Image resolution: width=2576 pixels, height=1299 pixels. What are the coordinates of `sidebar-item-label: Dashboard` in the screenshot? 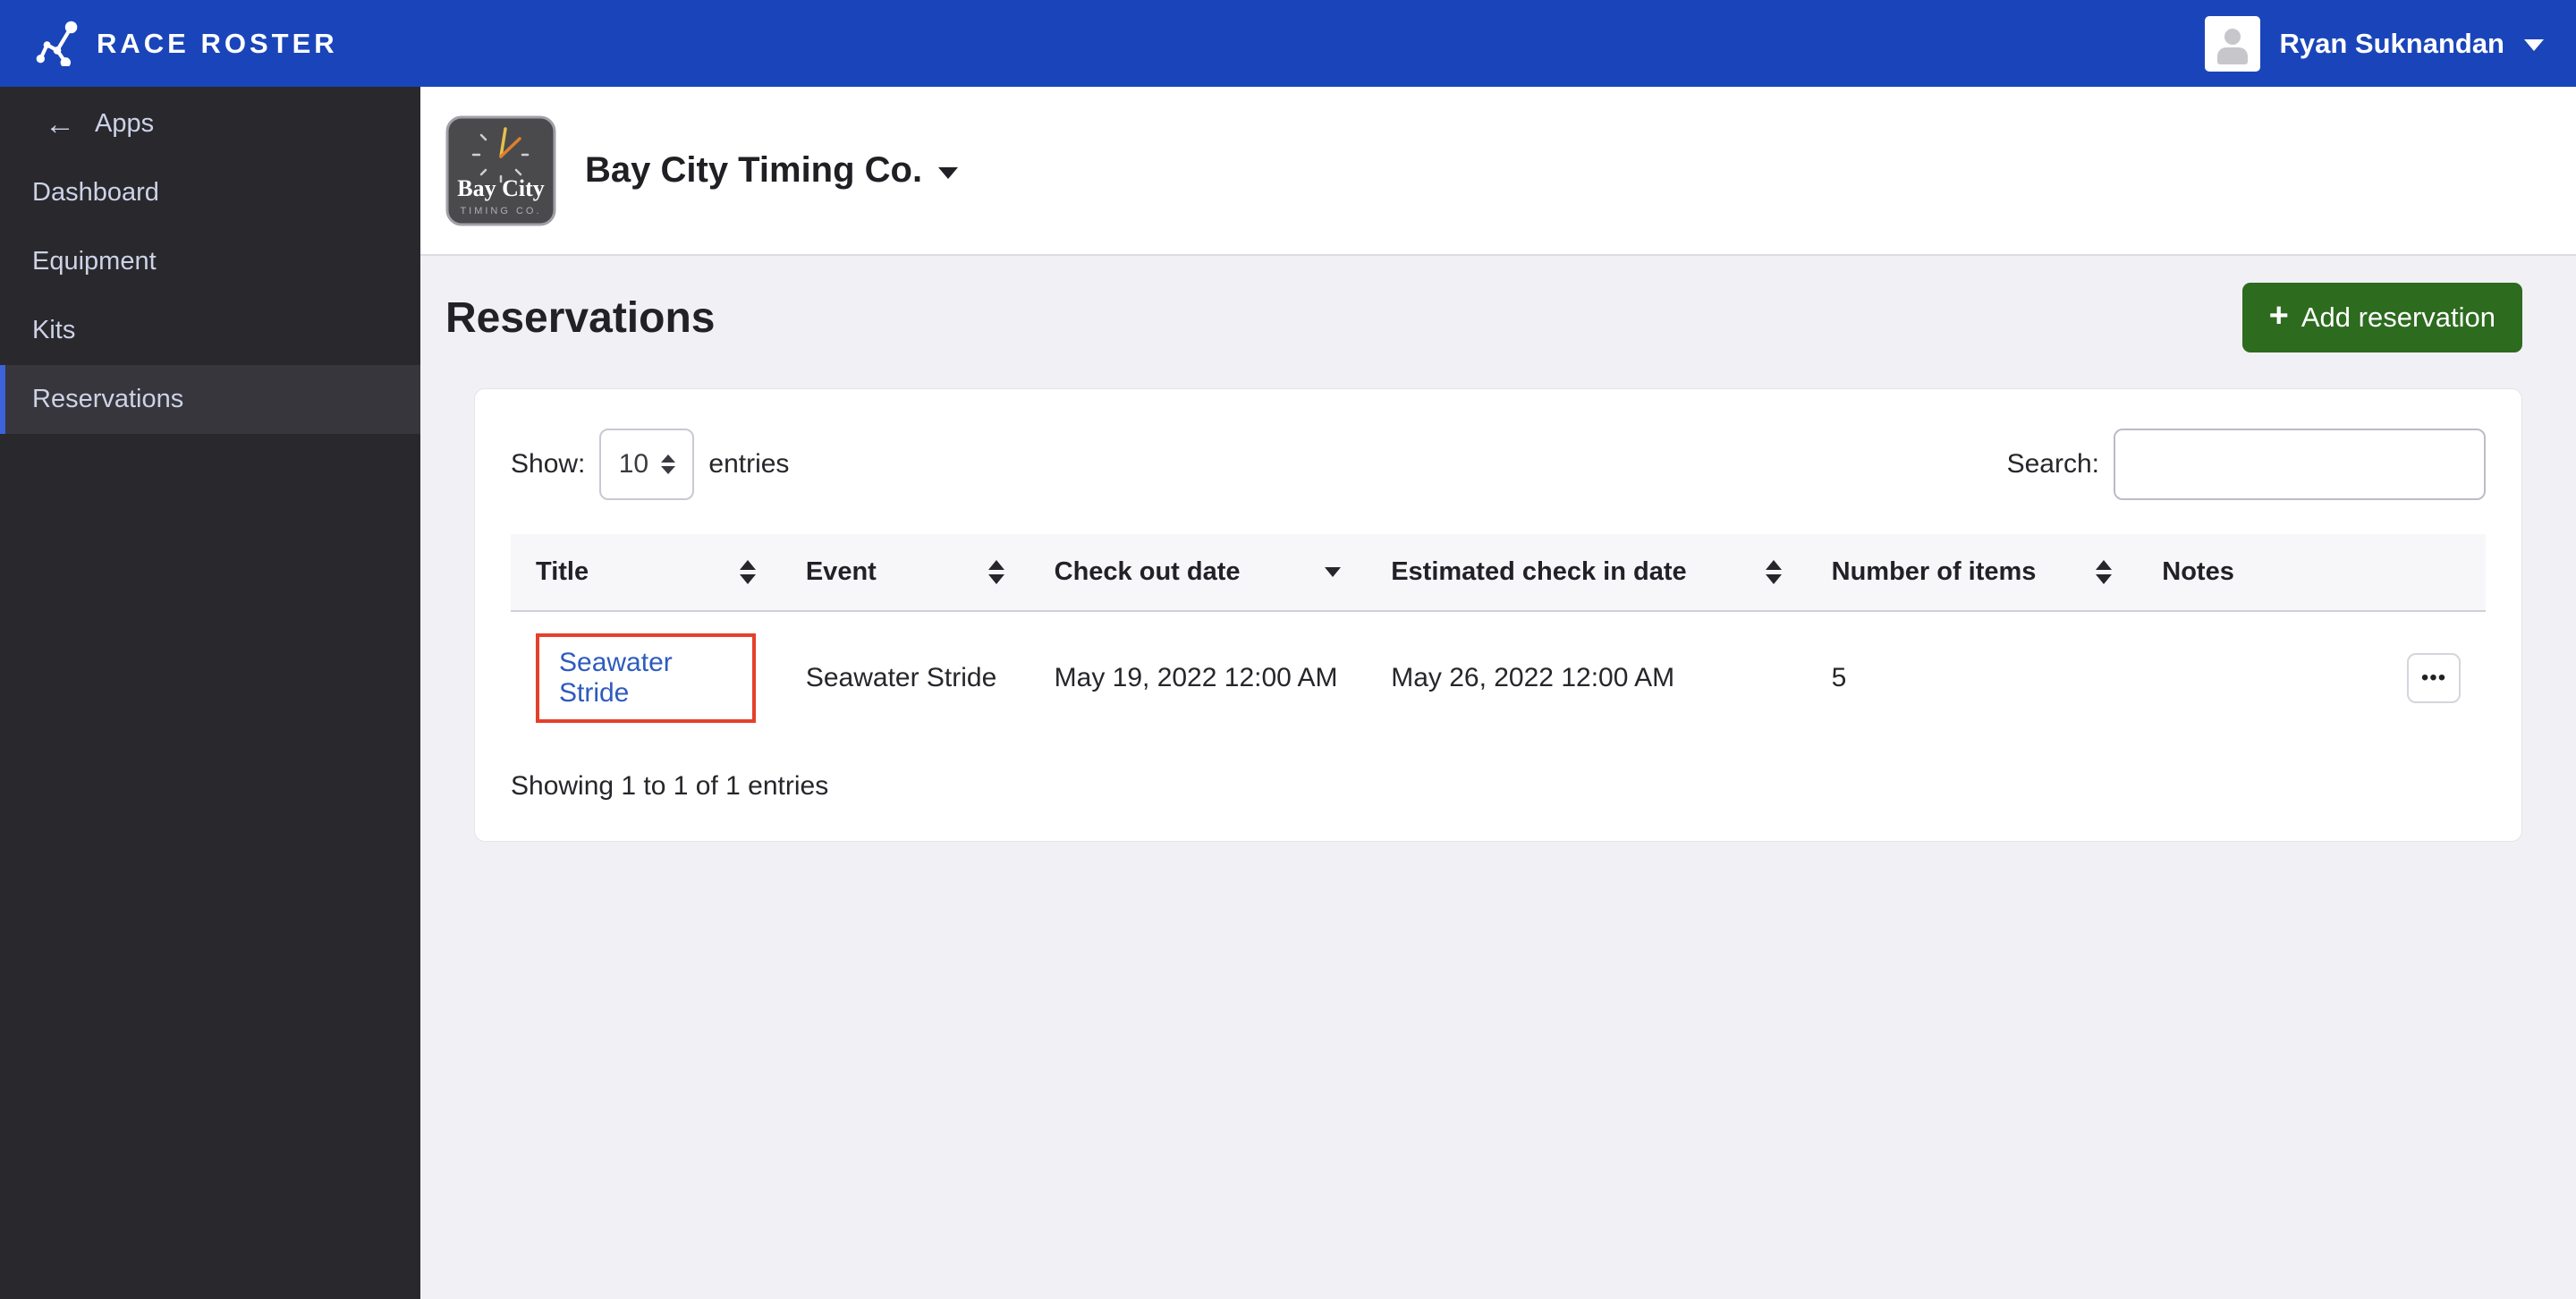 It's located at (95, 192).